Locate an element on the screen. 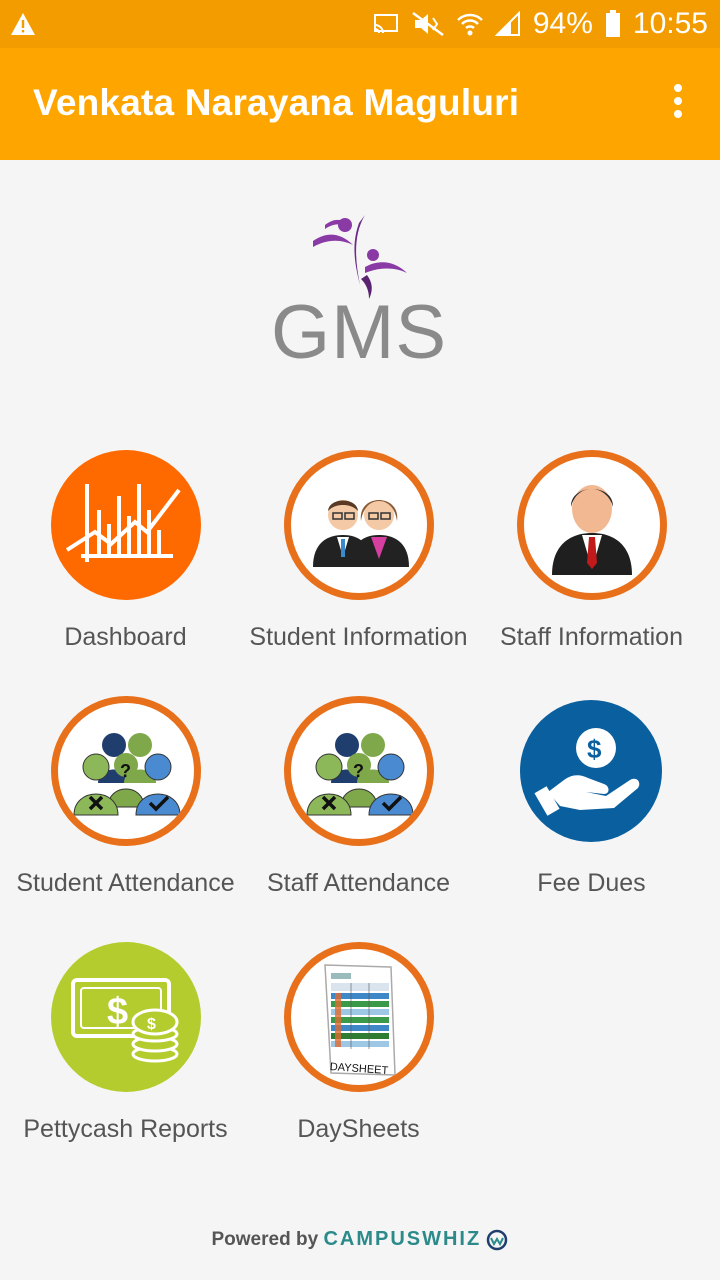 Image resolution: width=720 pixels, height=1280 pixels. dashboard-chart-icon is located at coordinates (123, 523).